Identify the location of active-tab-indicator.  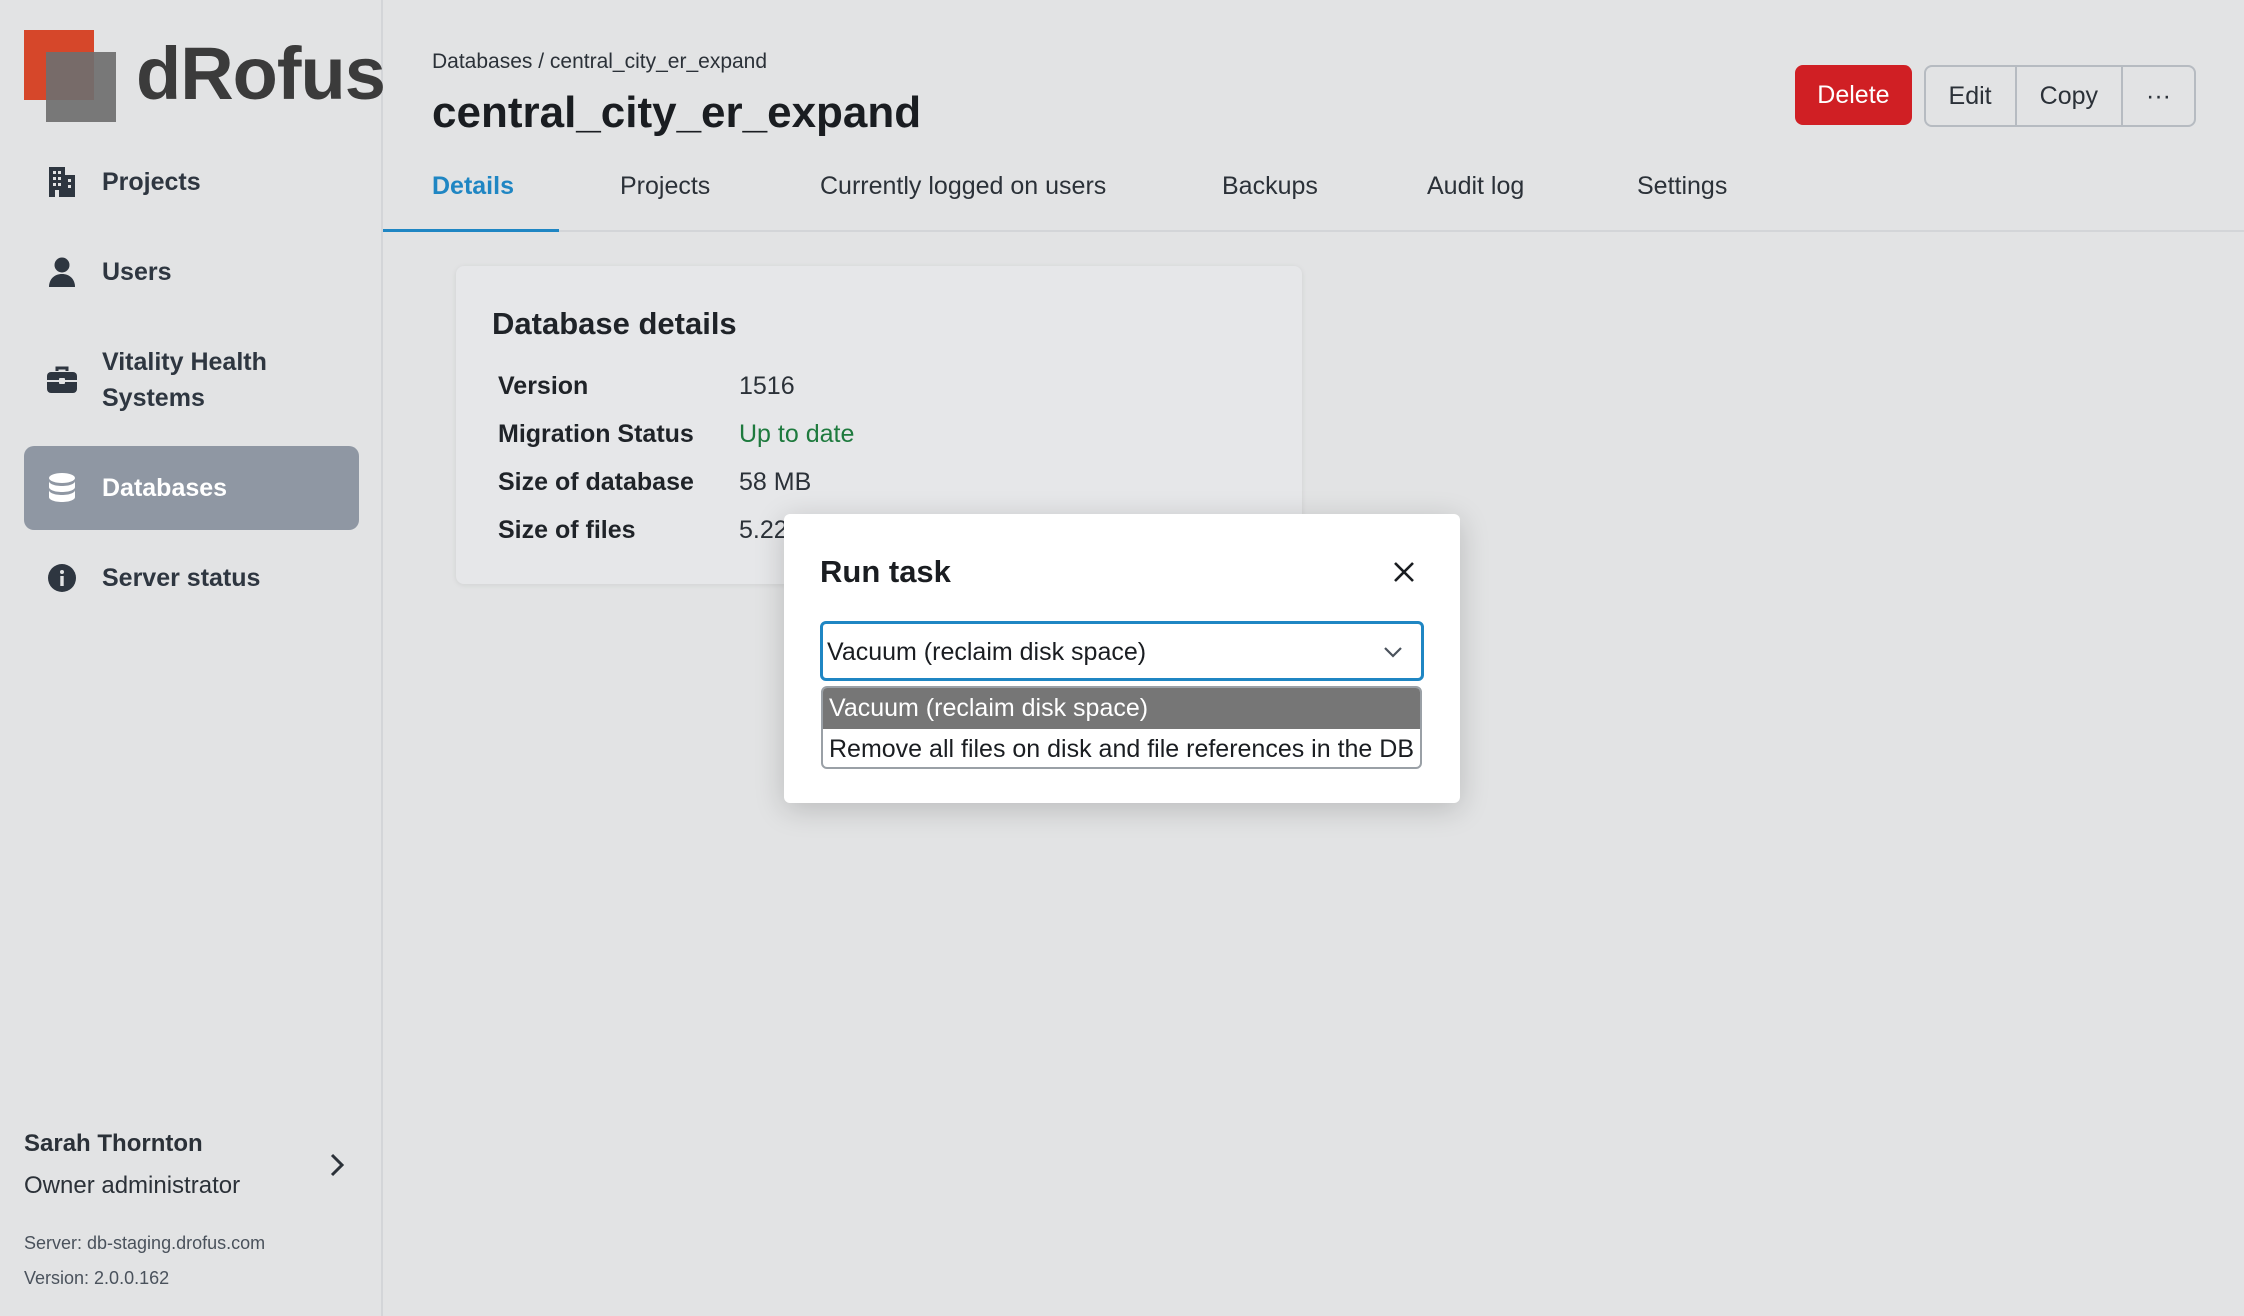
(471, 230).